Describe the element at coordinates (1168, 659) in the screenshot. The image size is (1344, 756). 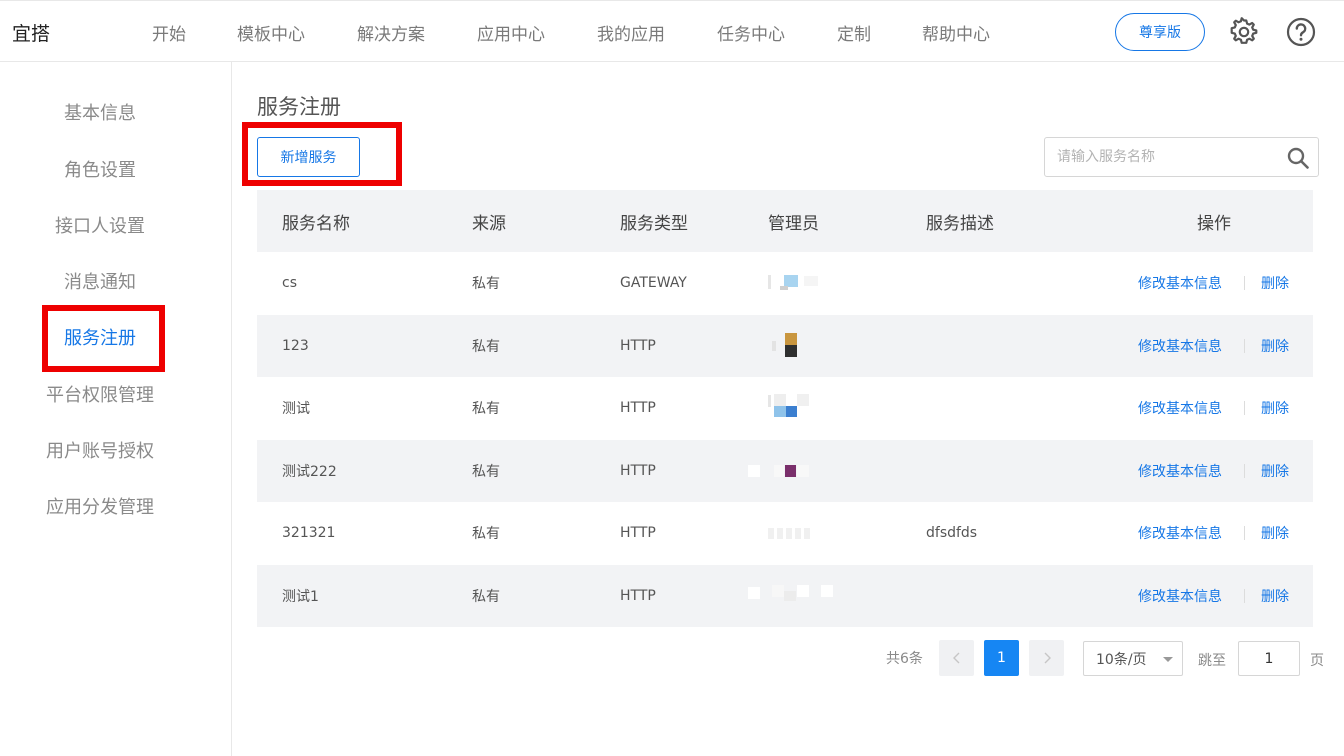
I see `caret-down-icon` at that location.